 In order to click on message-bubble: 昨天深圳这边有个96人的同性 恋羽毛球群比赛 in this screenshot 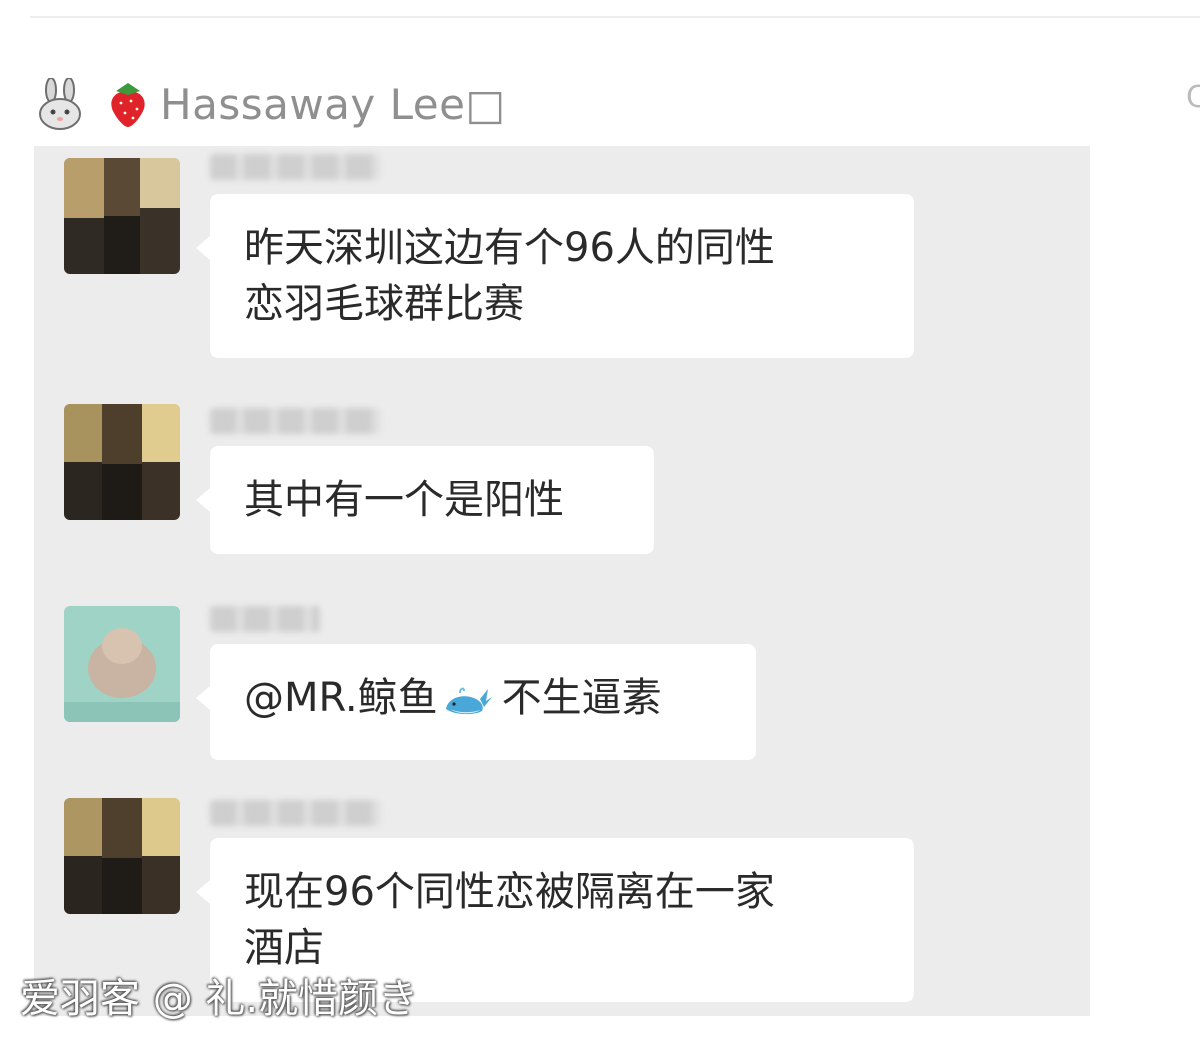, I will do `click(555, 276)`.